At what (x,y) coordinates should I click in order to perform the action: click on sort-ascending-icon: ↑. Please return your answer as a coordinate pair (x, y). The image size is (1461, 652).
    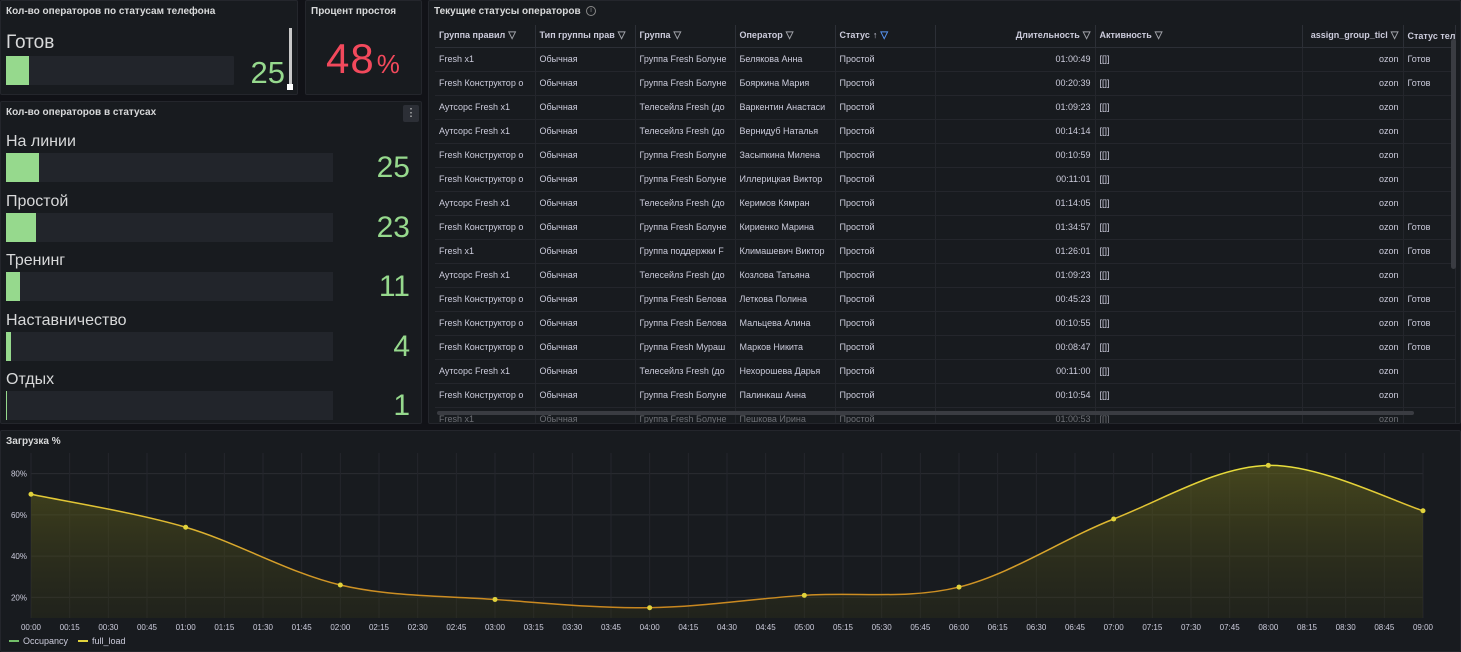
    Looking at the image, I should click on (875, 35).